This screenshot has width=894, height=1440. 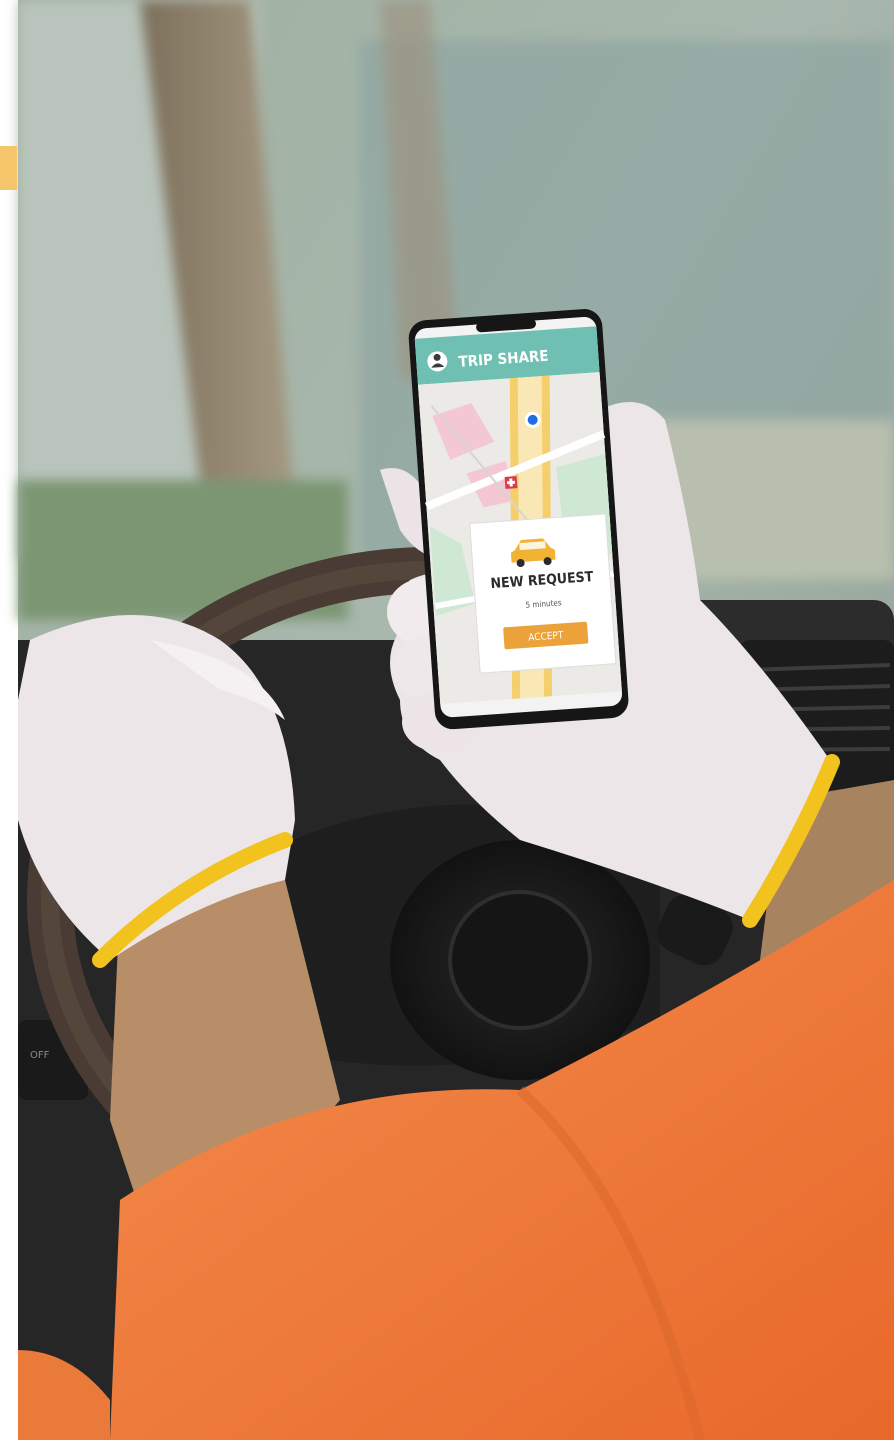 I want to click on accent-tab, so click(x=8, y=168).